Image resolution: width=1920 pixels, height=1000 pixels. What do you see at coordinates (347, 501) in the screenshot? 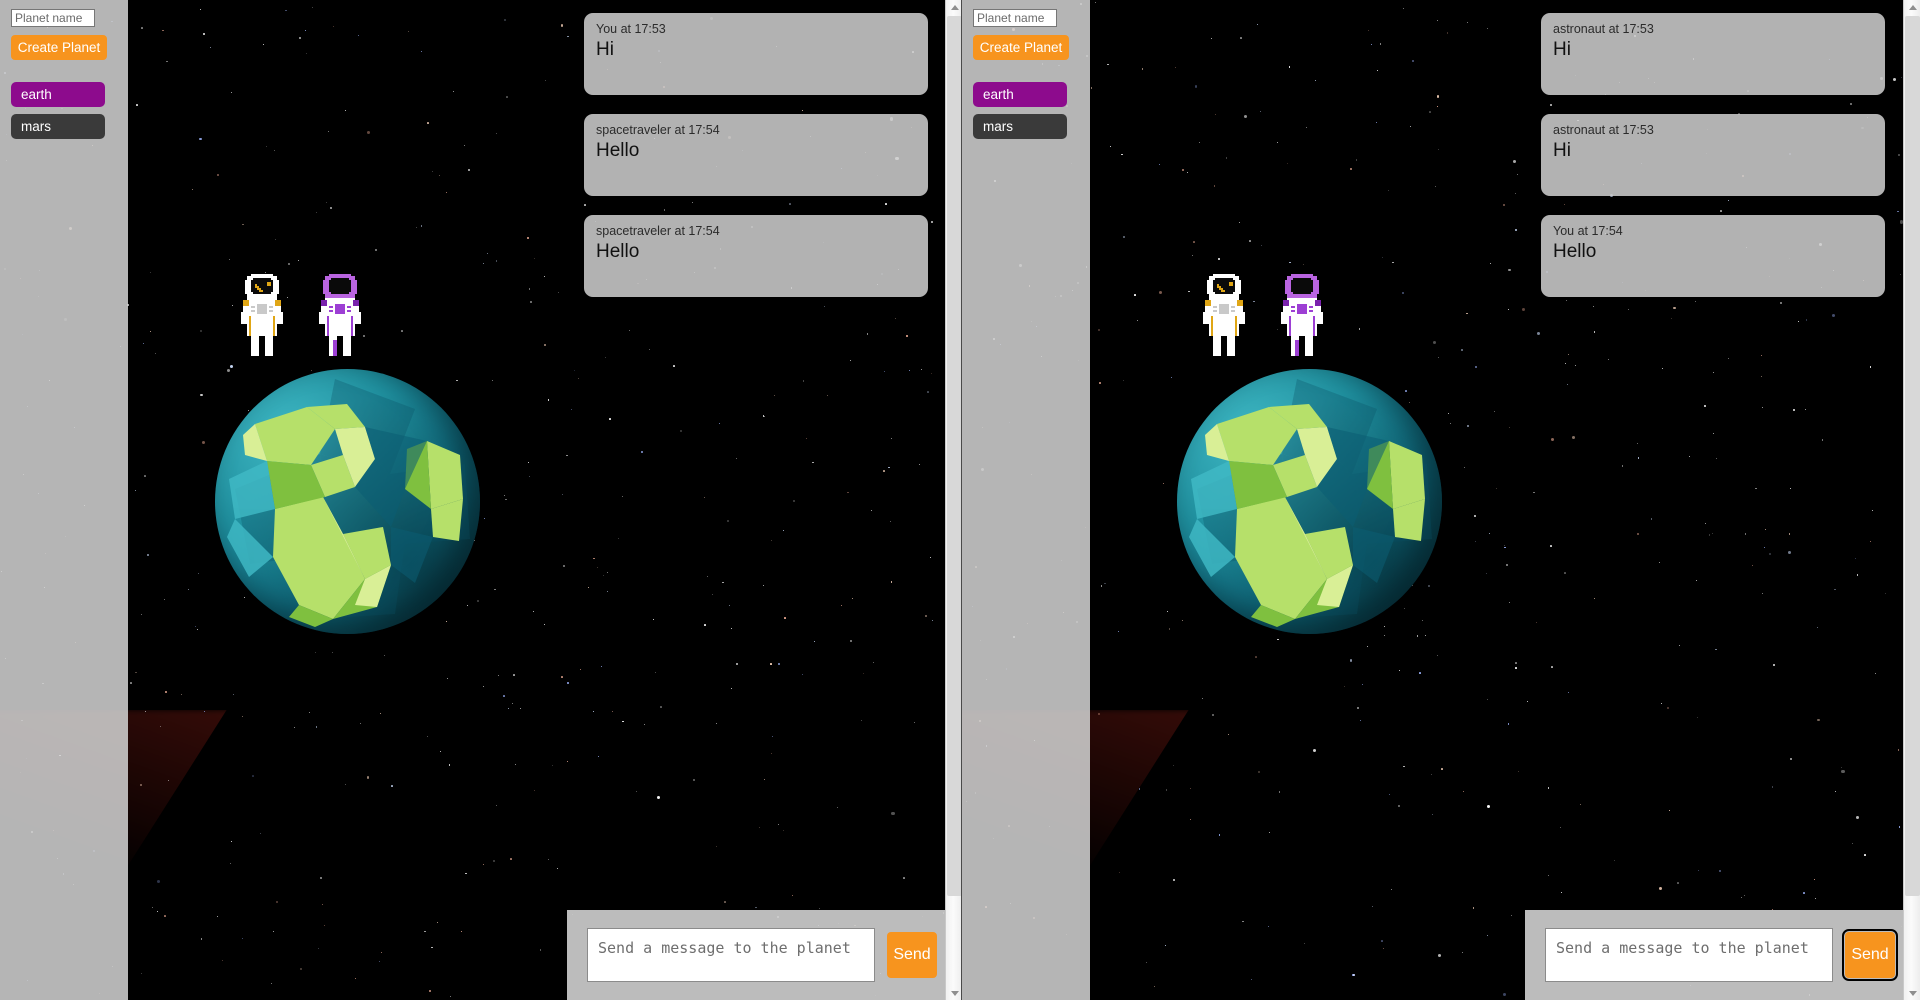
I see `earth-planet-icon` at bounding box center [347, 501].